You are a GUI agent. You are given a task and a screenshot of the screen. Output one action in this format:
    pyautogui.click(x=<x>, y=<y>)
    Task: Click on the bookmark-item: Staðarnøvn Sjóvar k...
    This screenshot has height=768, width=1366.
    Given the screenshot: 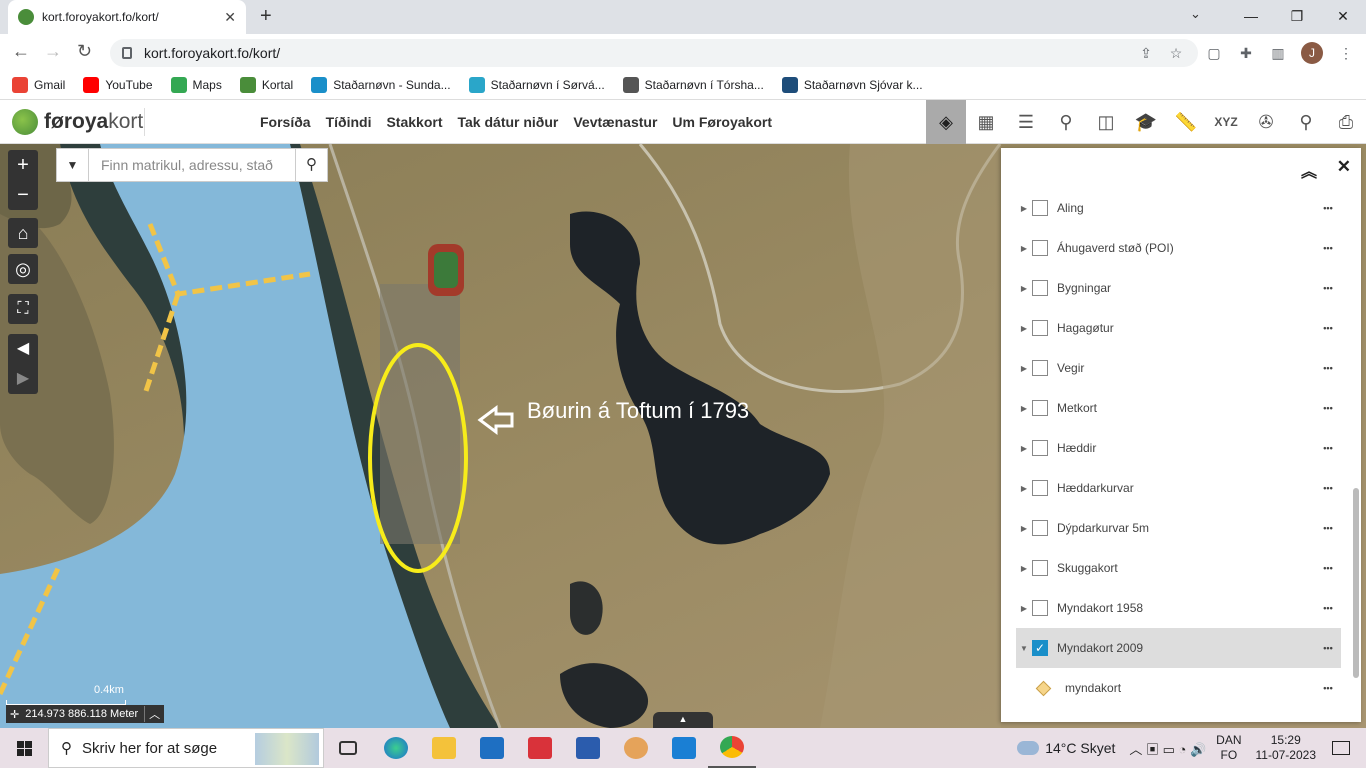 What is the action you would take?
    pyautogui.click(x=852, y=84)
    